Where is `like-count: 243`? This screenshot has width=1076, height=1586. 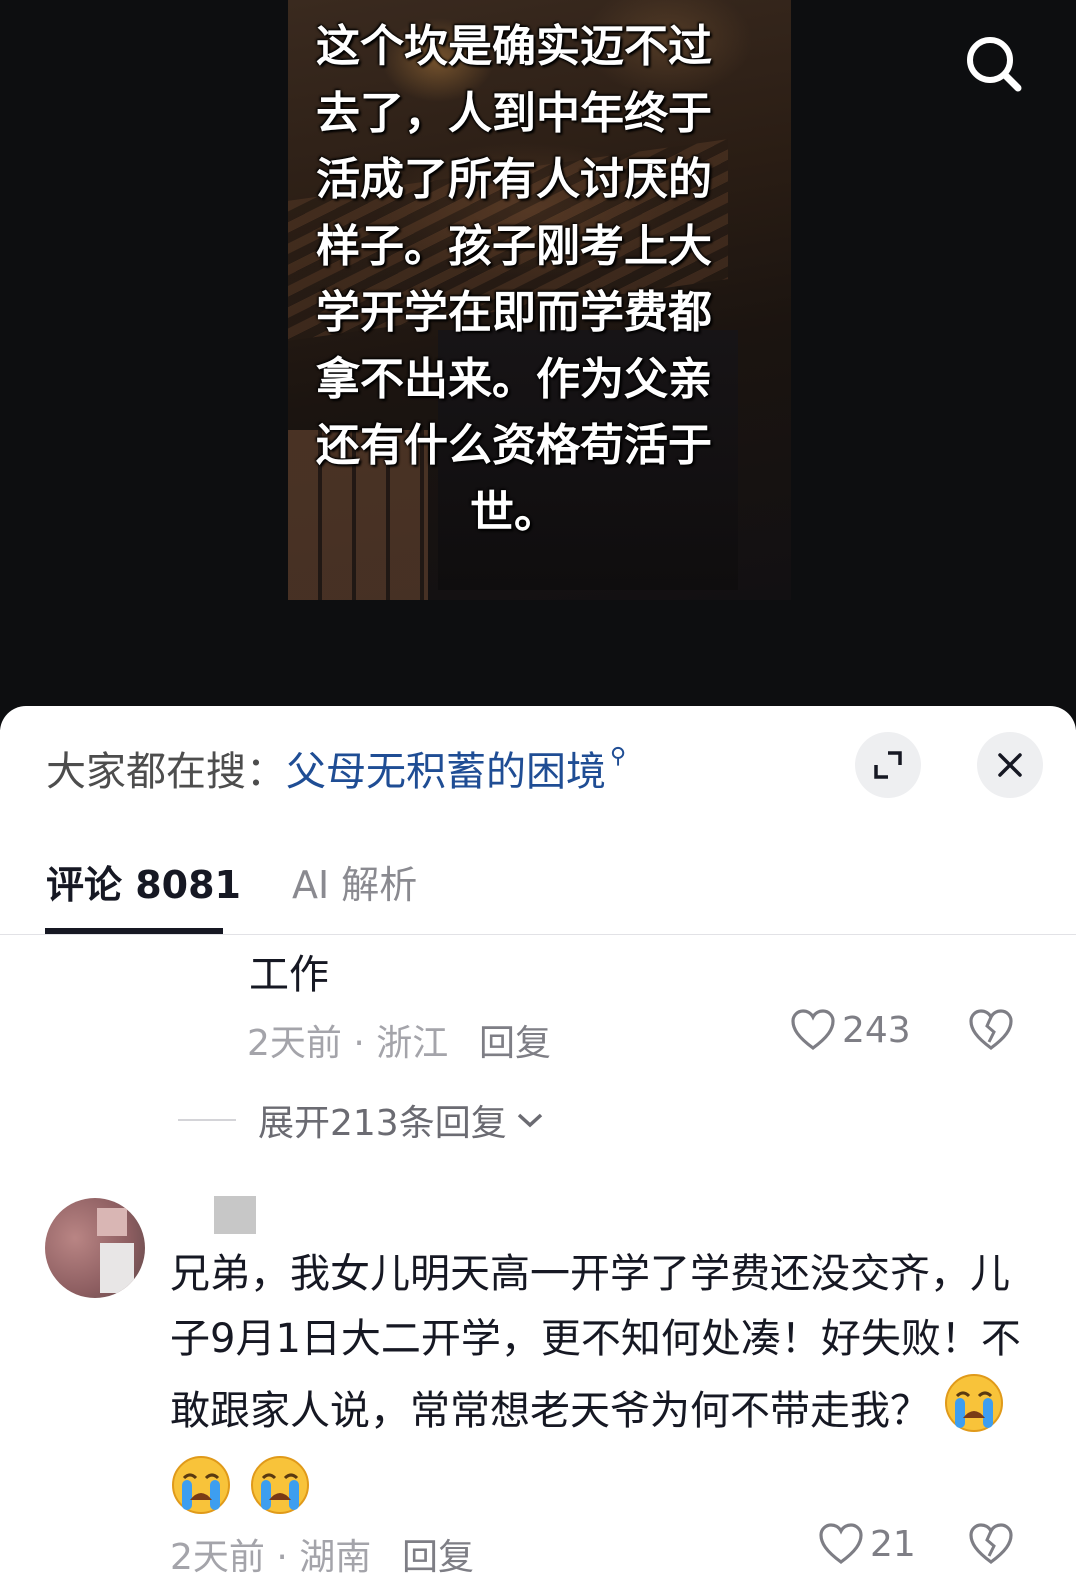
like-count: 243 is located at coordinates (876, 1030).